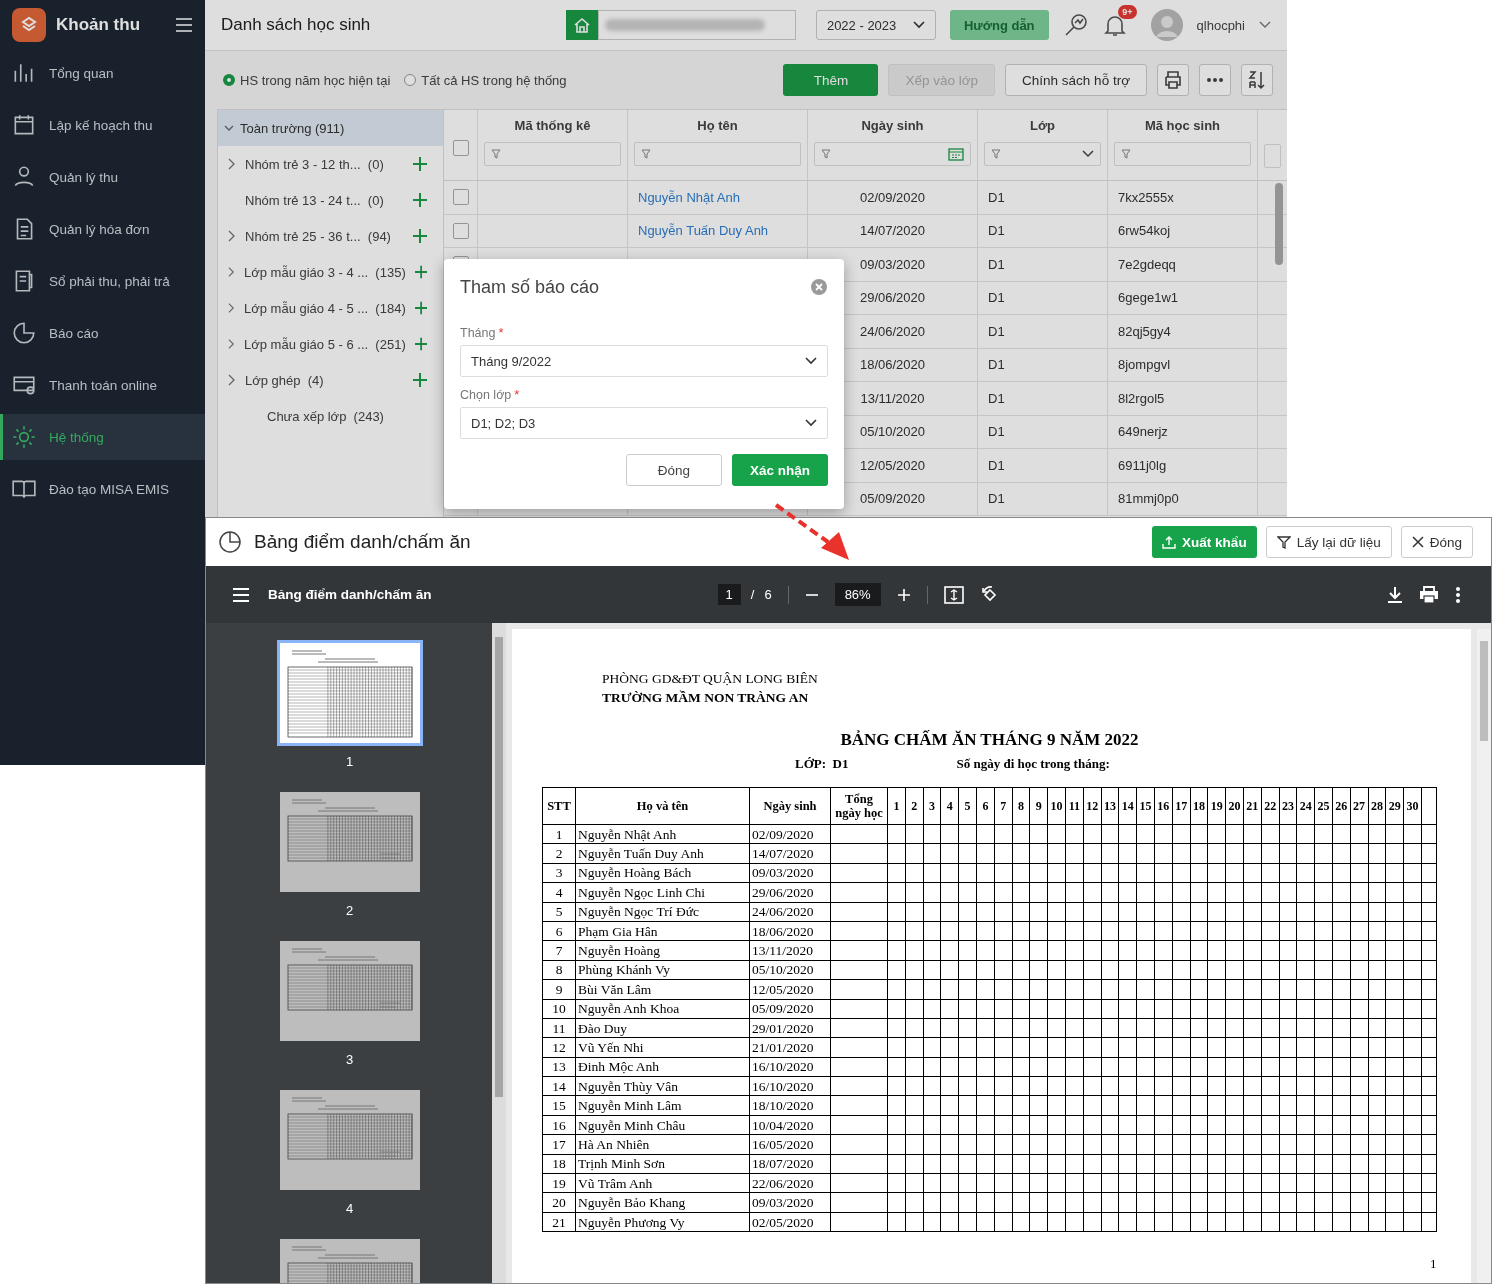 This screenshot has height=1284, width=1492. Describe the element at coordinates (892, 298) in the screenshot. I see `table-cell: 29/06/2020` at that location.